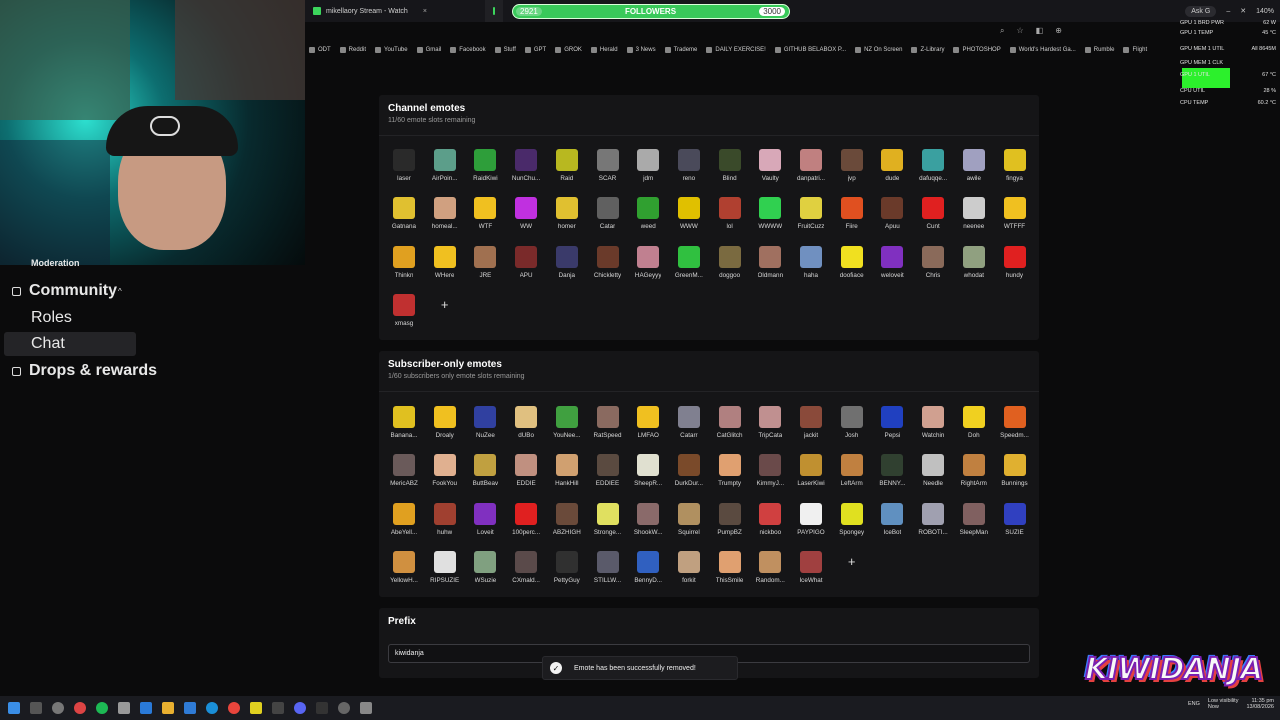 The image size is (1280, 720). What do you see at coordinates (730, 430) in the screenshot?
I see `emote-item: CatGlitch` at bounding box center [730, 430].